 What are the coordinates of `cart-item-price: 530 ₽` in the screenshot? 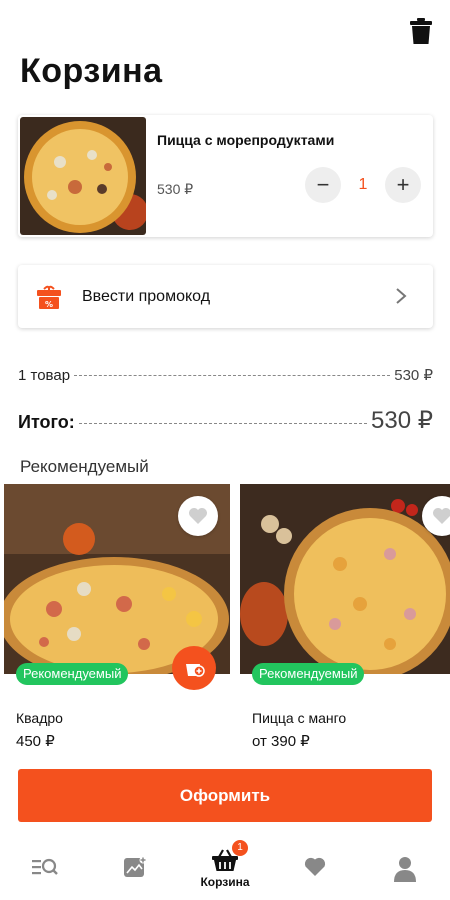 It's located at (175, 189).